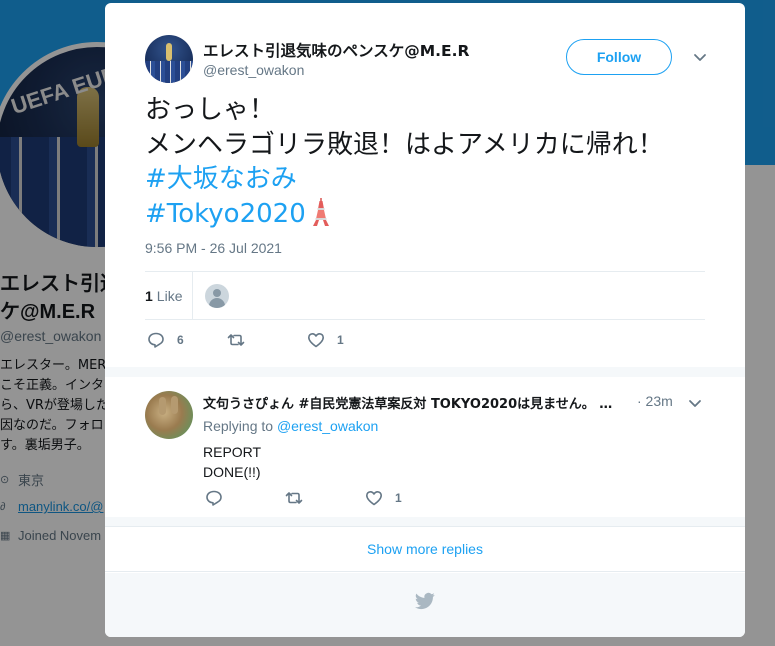 Image resolution: width=775 pixels, height=646 pixels. I want to click on show-more-replies-button: Show more replies, so click(425, 549).